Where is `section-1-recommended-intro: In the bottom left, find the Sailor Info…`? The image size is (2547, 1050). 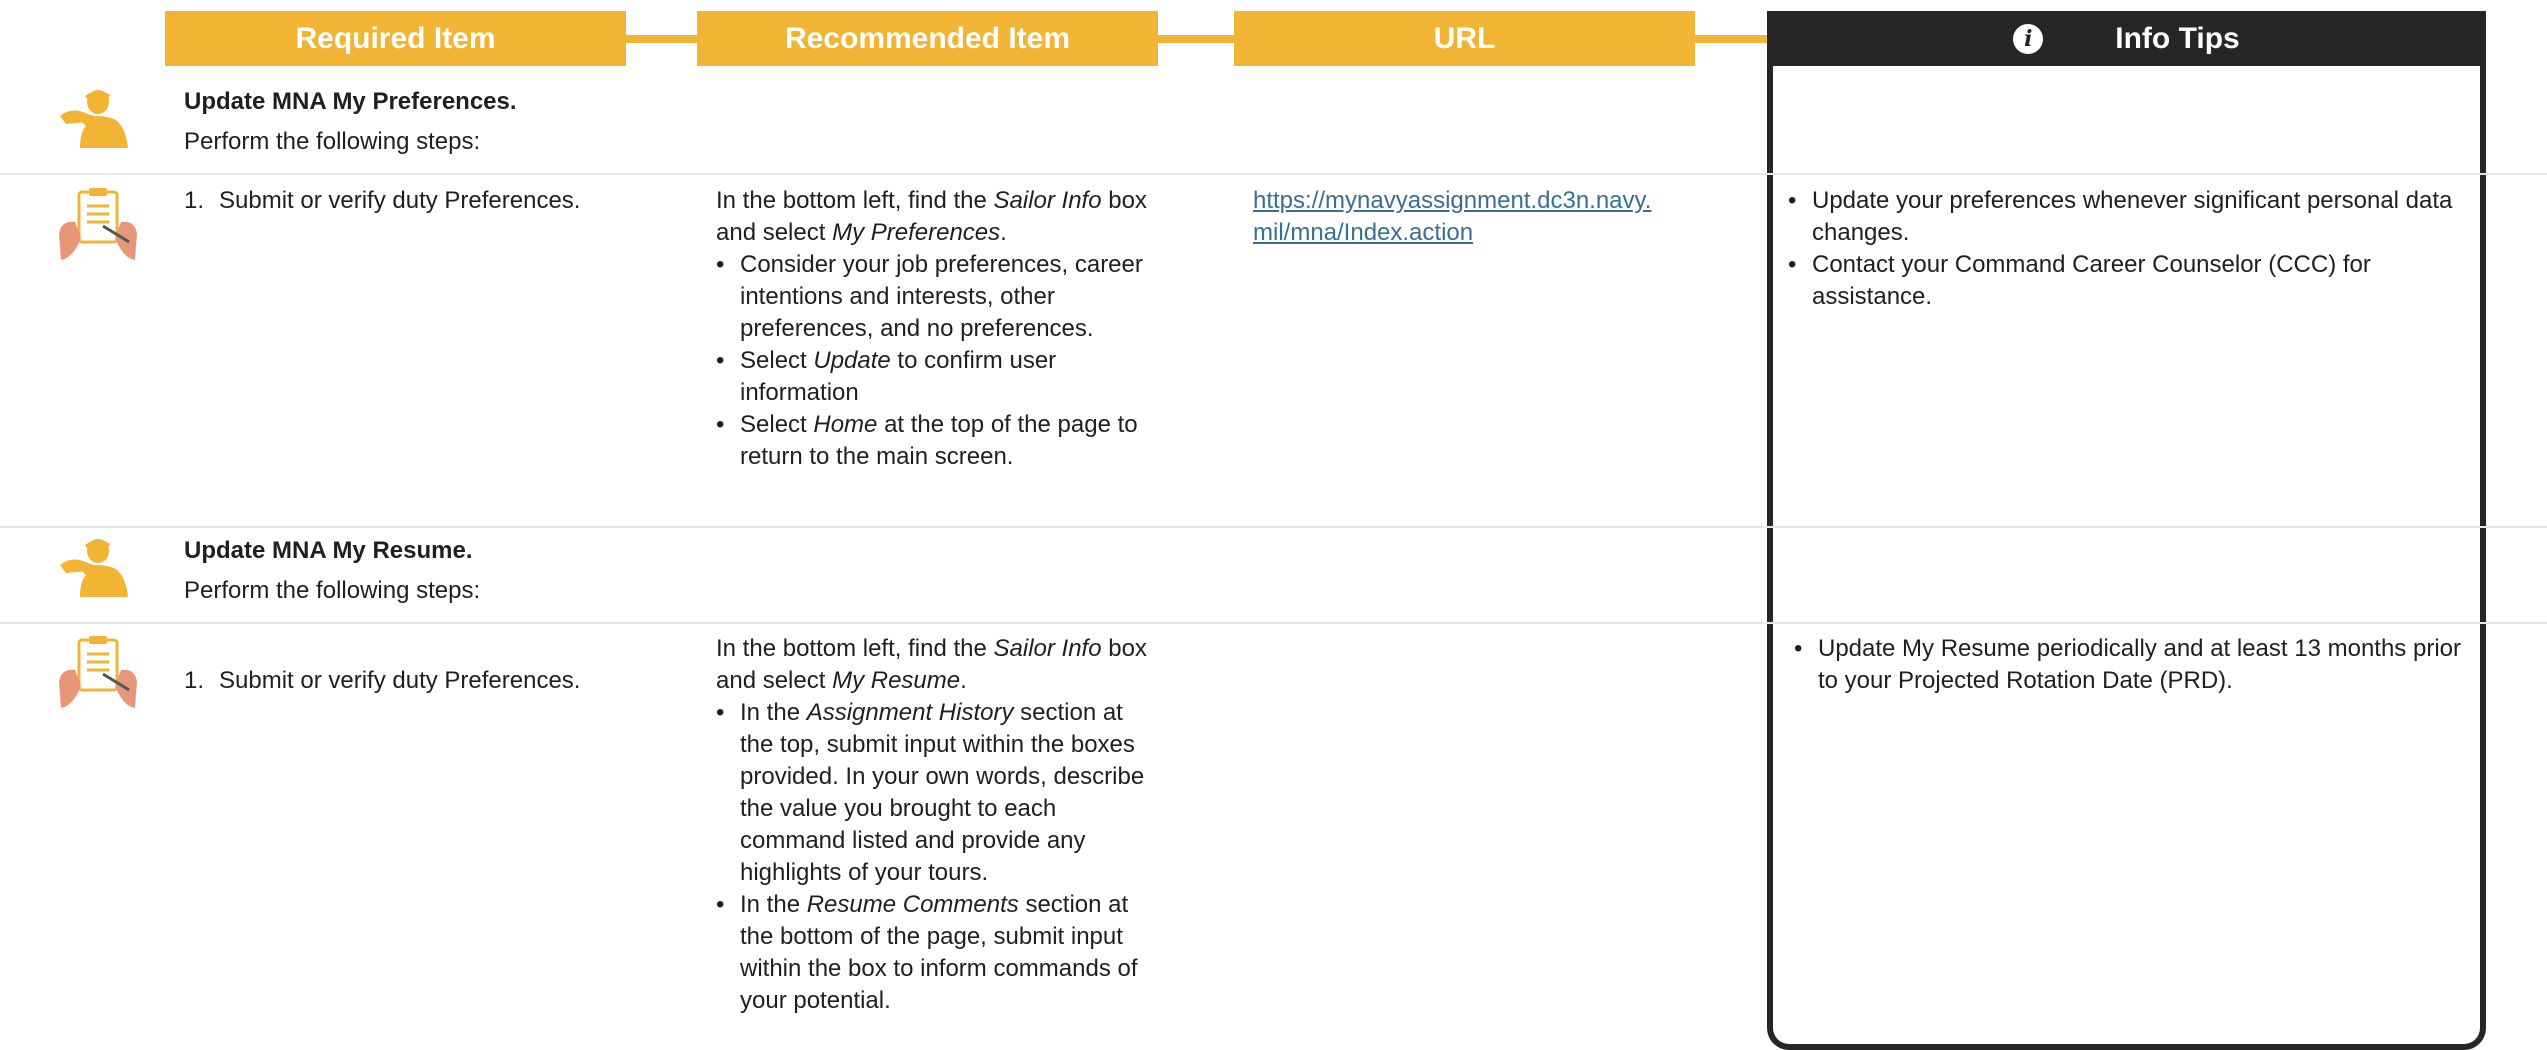
section-1-recommended-intro: In the bottom left, find the Sailor Info… is located at coordinates (936, 217).